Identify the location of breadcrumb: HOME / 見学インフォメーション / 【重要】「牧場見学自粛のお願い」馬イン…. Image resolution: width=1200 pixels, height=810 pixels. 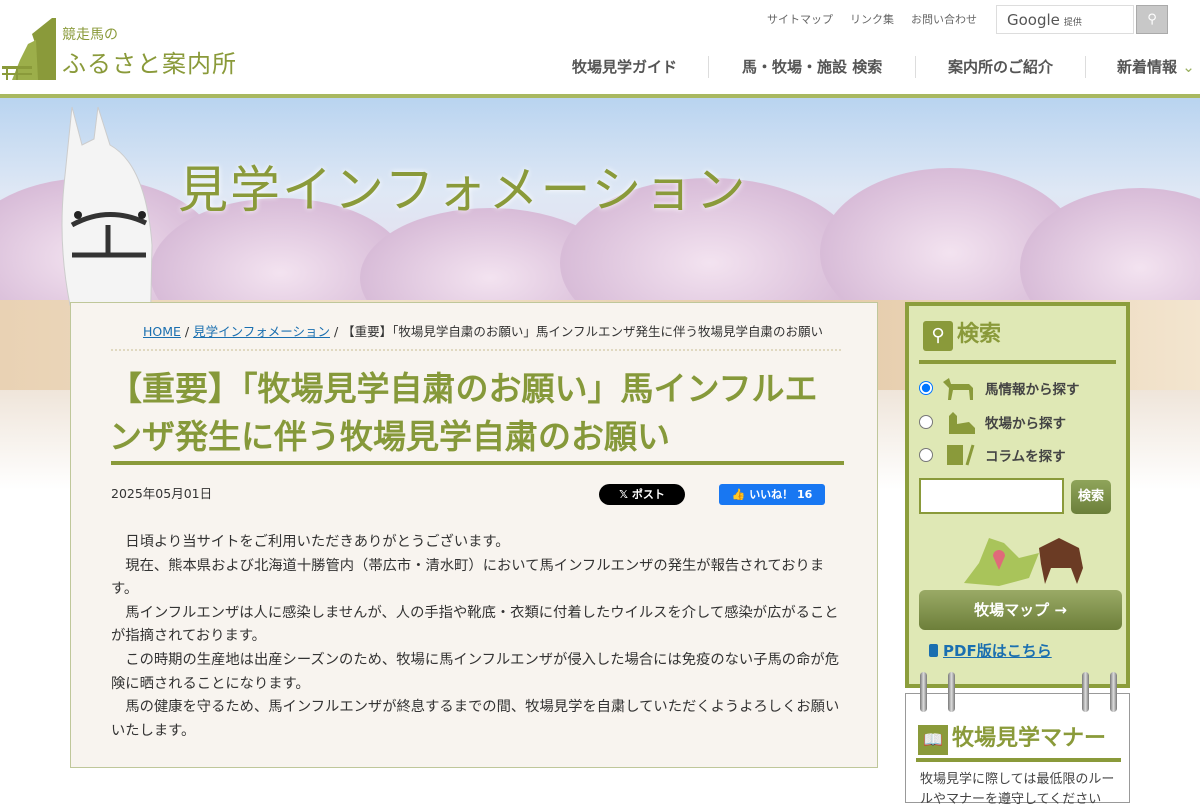
(483, 331).